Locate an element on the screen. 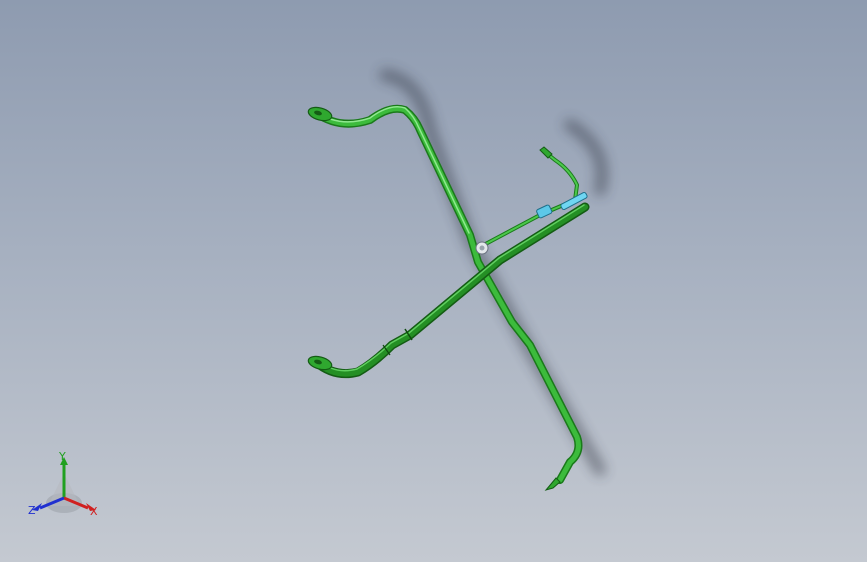  flange-bottom-left is located at coordinates (320, 363).